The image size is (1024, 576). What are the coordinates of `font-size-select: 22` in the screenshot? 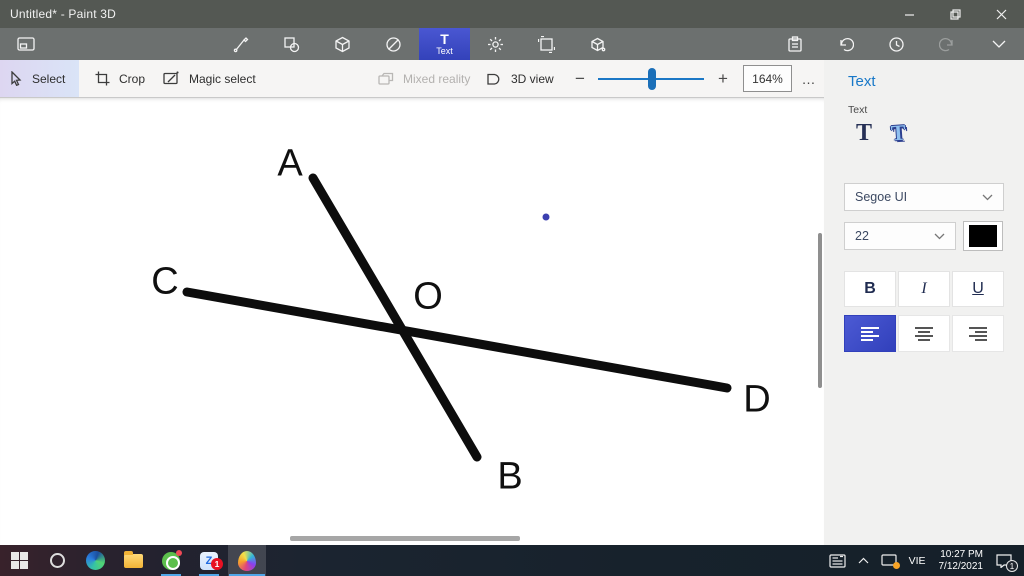 It's located at (900, 236).